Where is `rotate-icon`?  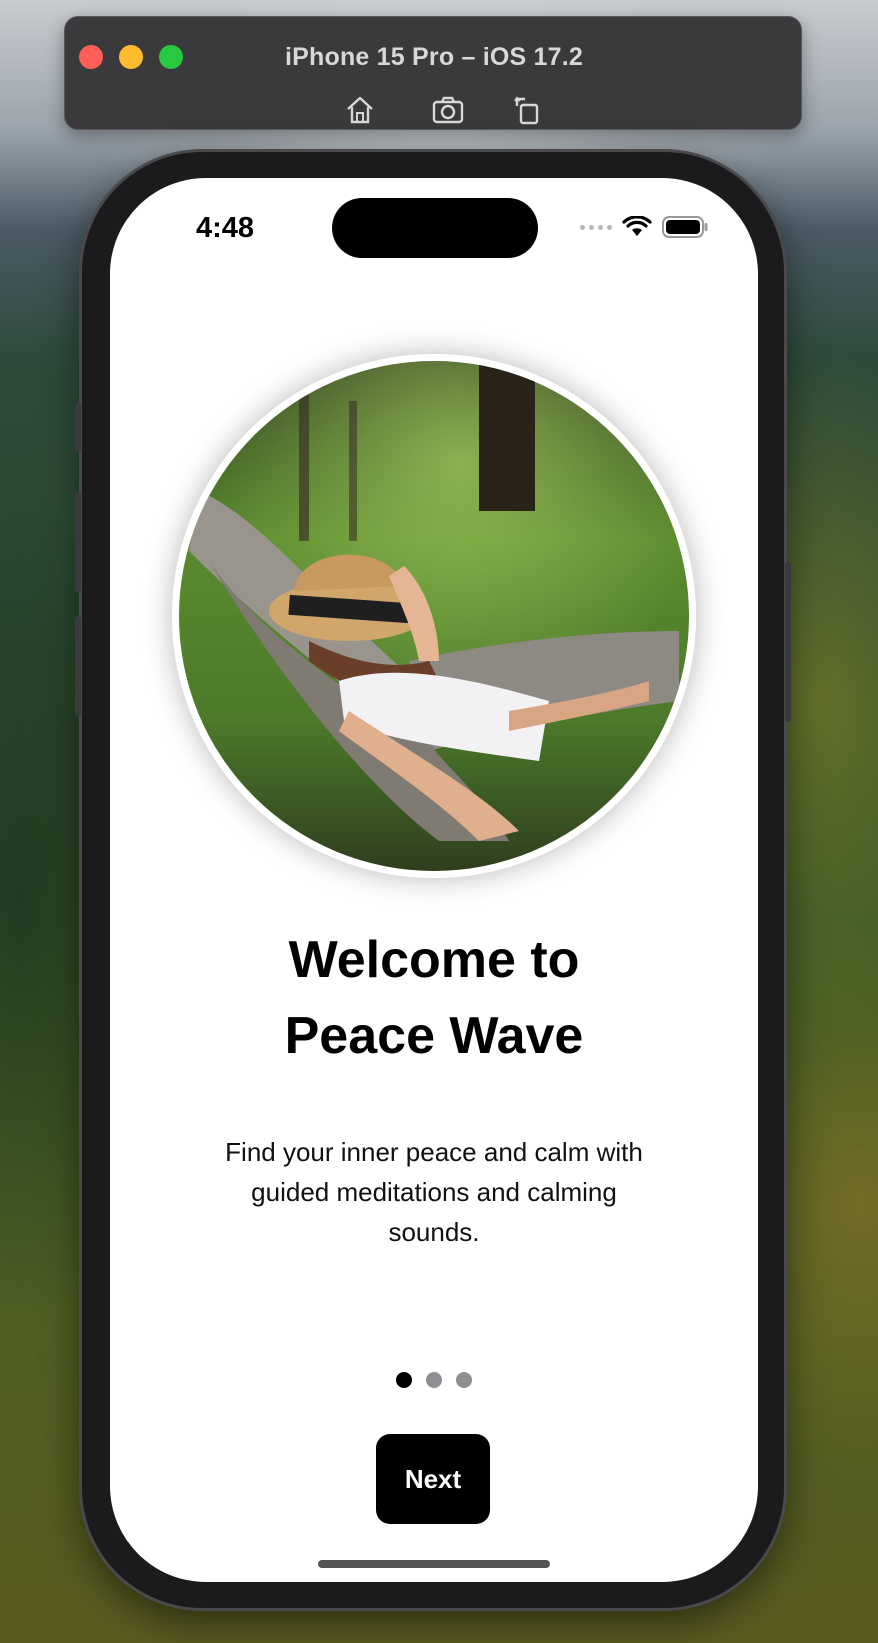
rotate-icon is located at coordinates (528, 110).